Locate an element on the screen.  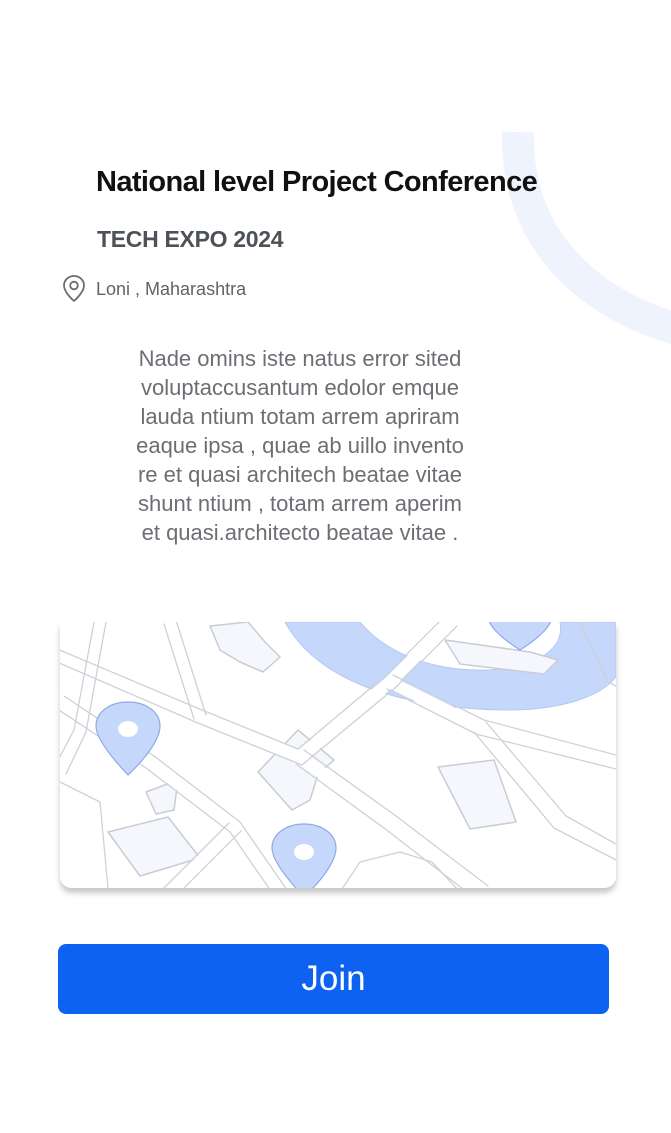
location-pin-icon is located at coordinates (74, 288).